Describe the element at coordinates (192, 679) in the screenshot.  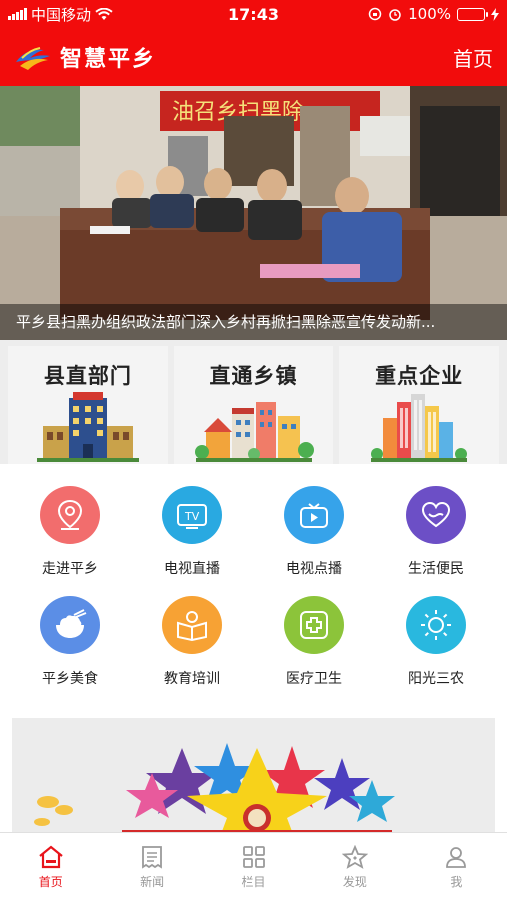
I see `service-label: 教育培训` at that location.